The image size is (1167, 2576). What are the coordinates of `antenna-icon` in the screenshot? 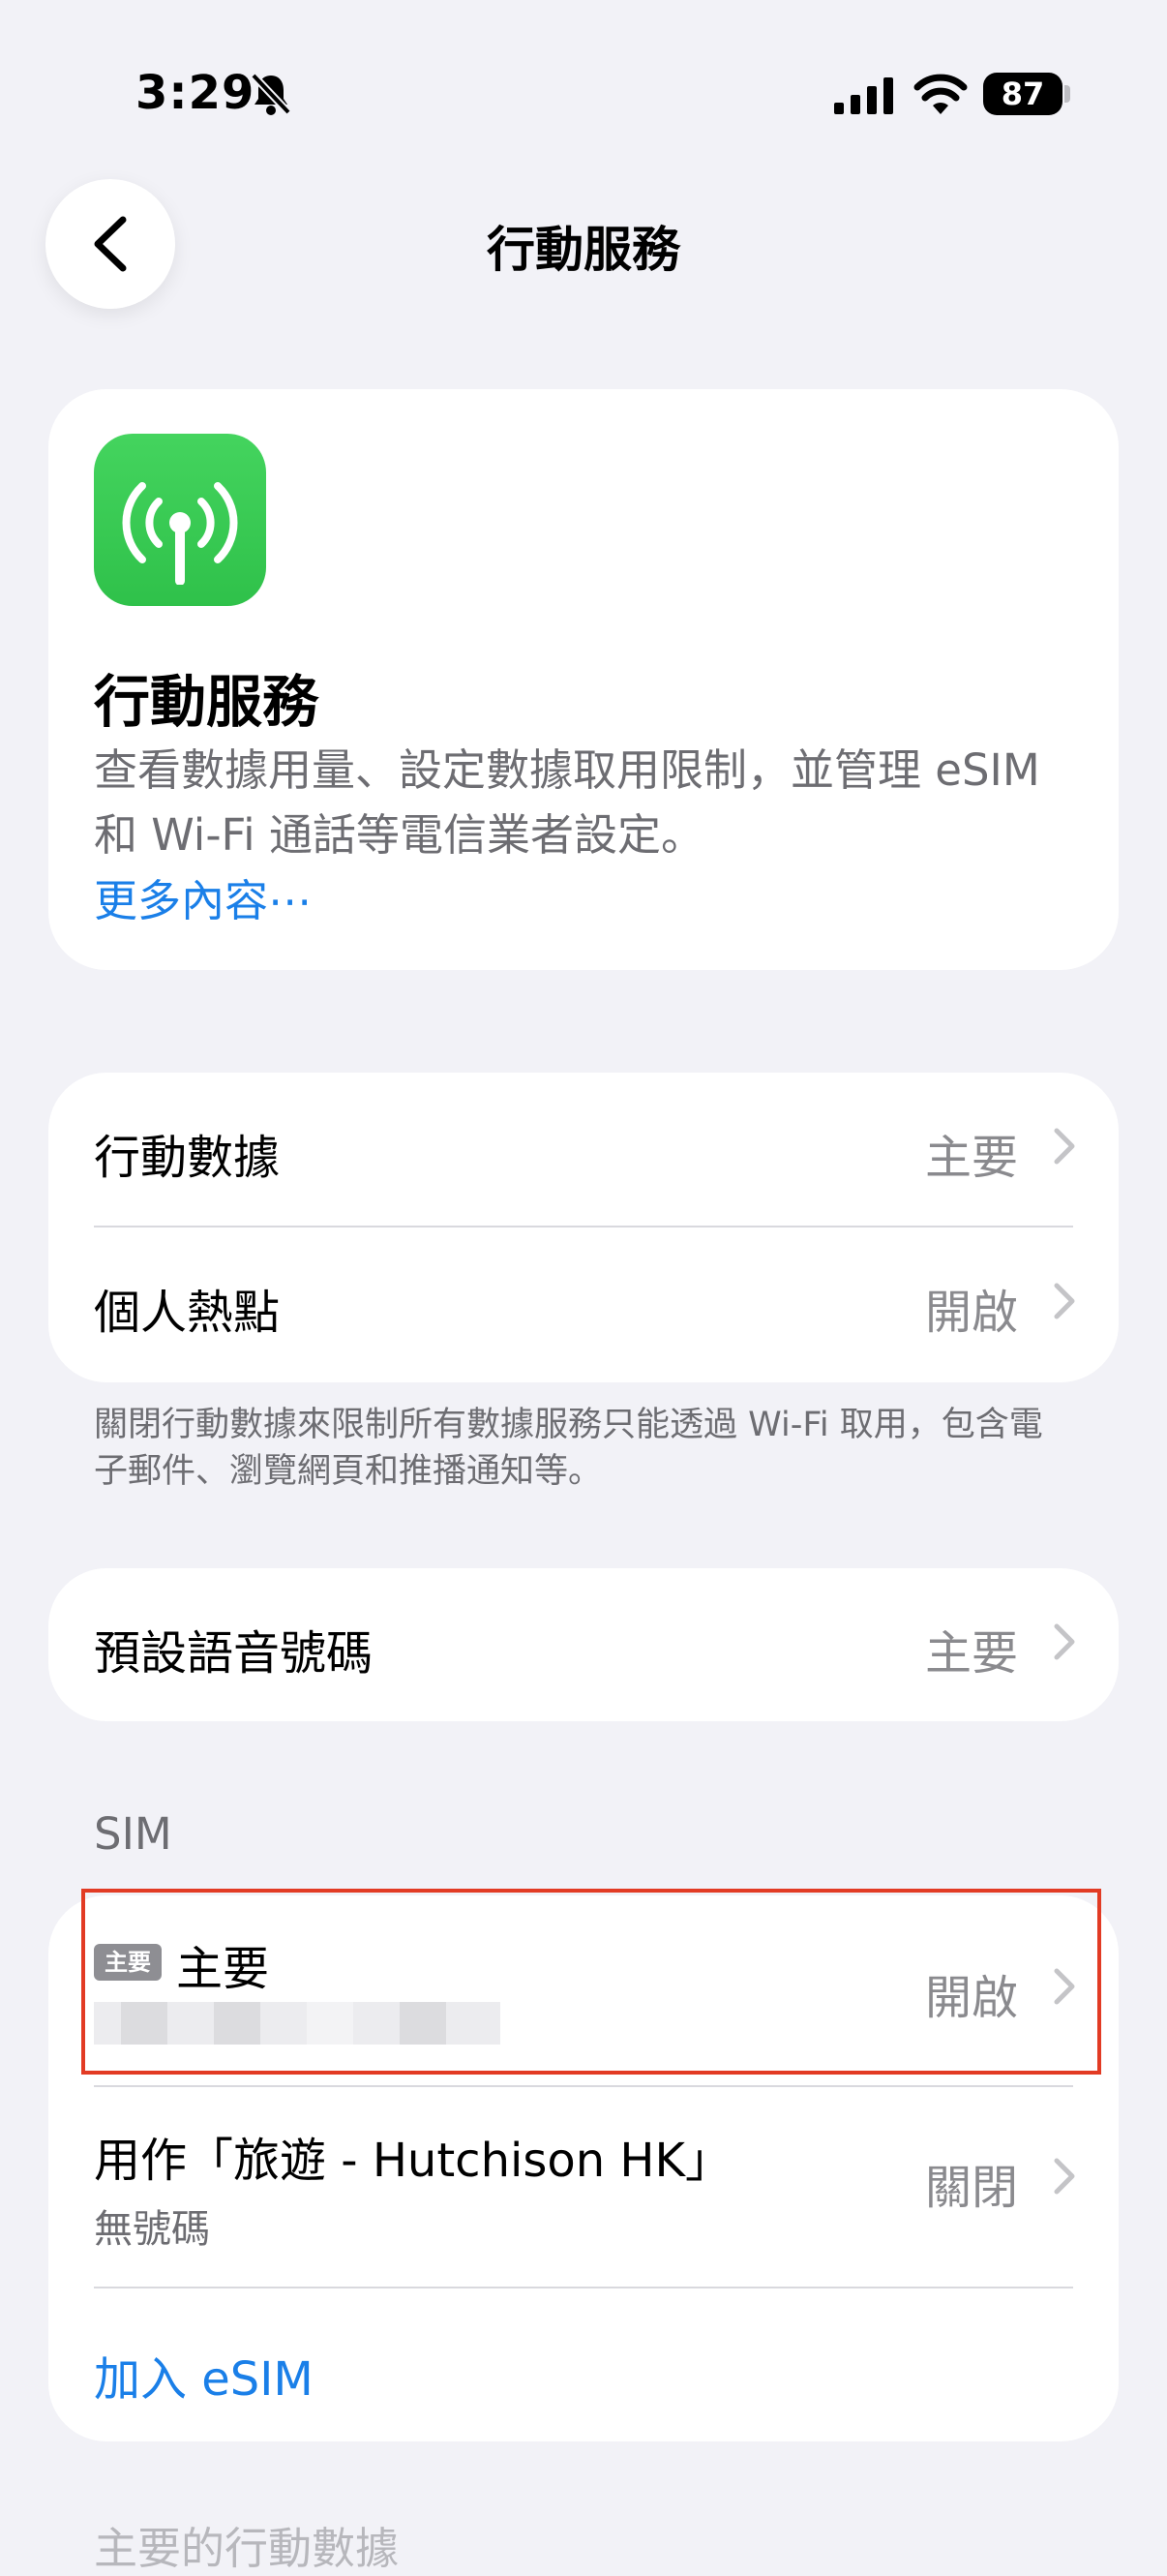 It's located at (180, 533).